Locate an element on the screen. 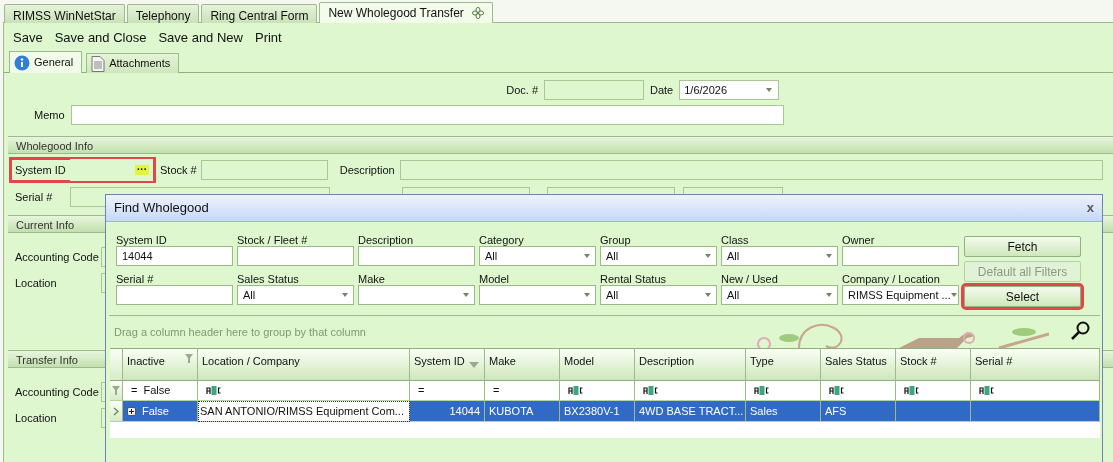 The width and height of the screenshot is (1113, 462). field-label: Description is located at coordinates (367, 170).